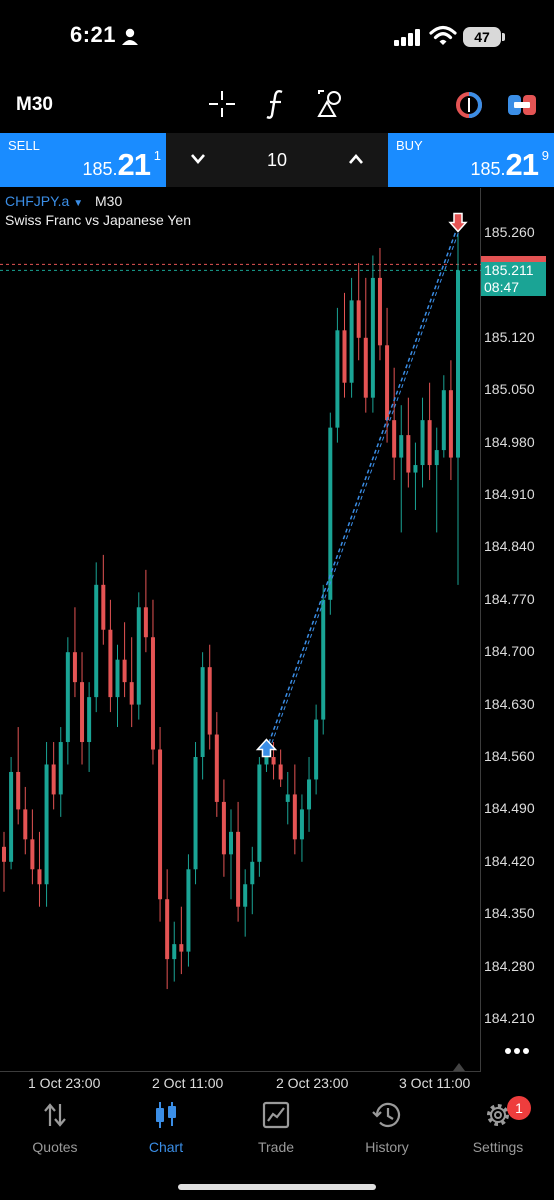 The width and height of the screenshot is (554, 1200). I want to click on sell-price: 185.21 1, so click(121, 165).